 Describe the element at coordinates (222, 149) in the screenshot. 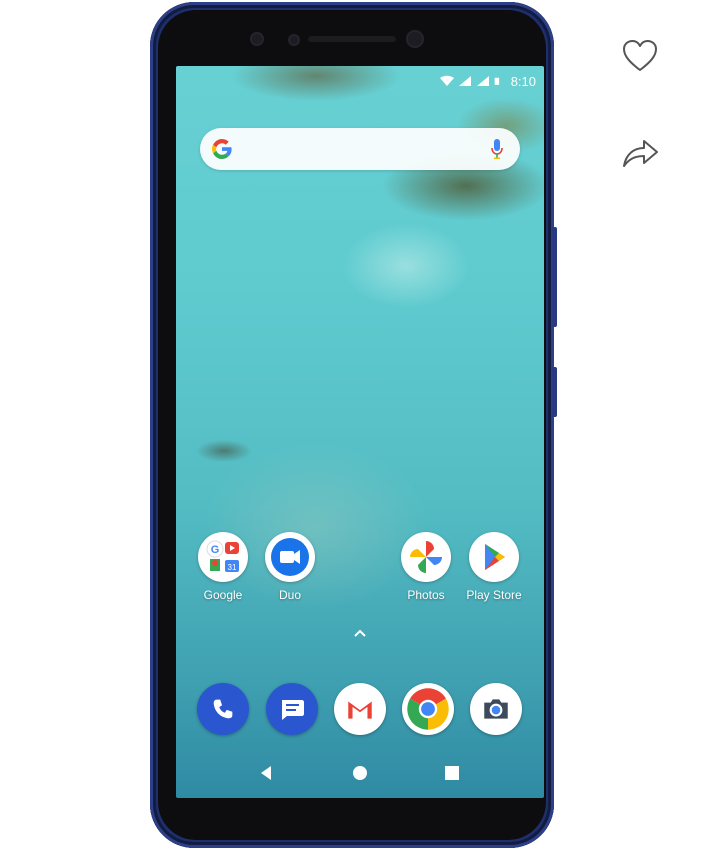

I see `google-g-icon` at that location.